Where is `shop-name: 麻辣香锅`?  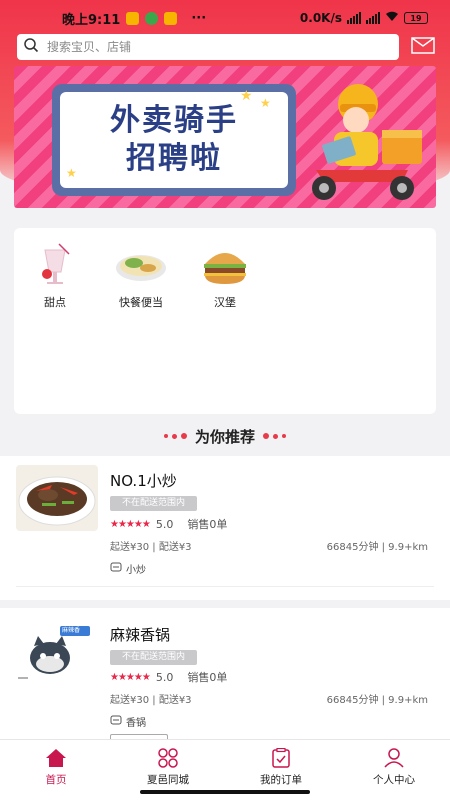 shop-name: 麻辣香锅 is located at coordinates (140, 635).